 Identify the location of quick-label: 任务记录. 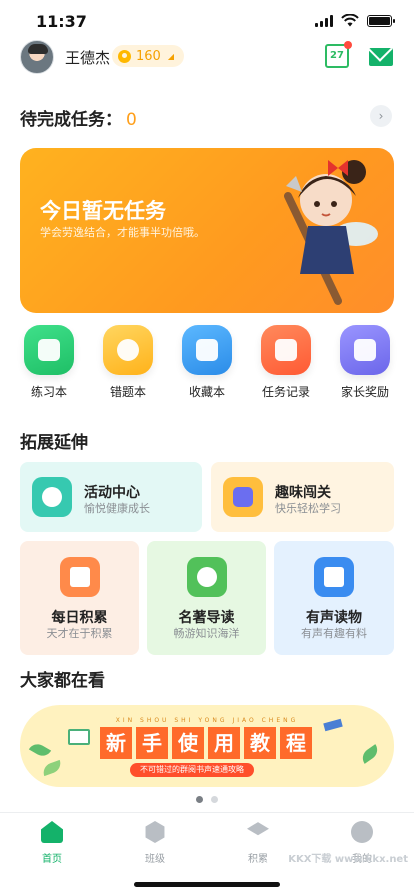
(285, 392).